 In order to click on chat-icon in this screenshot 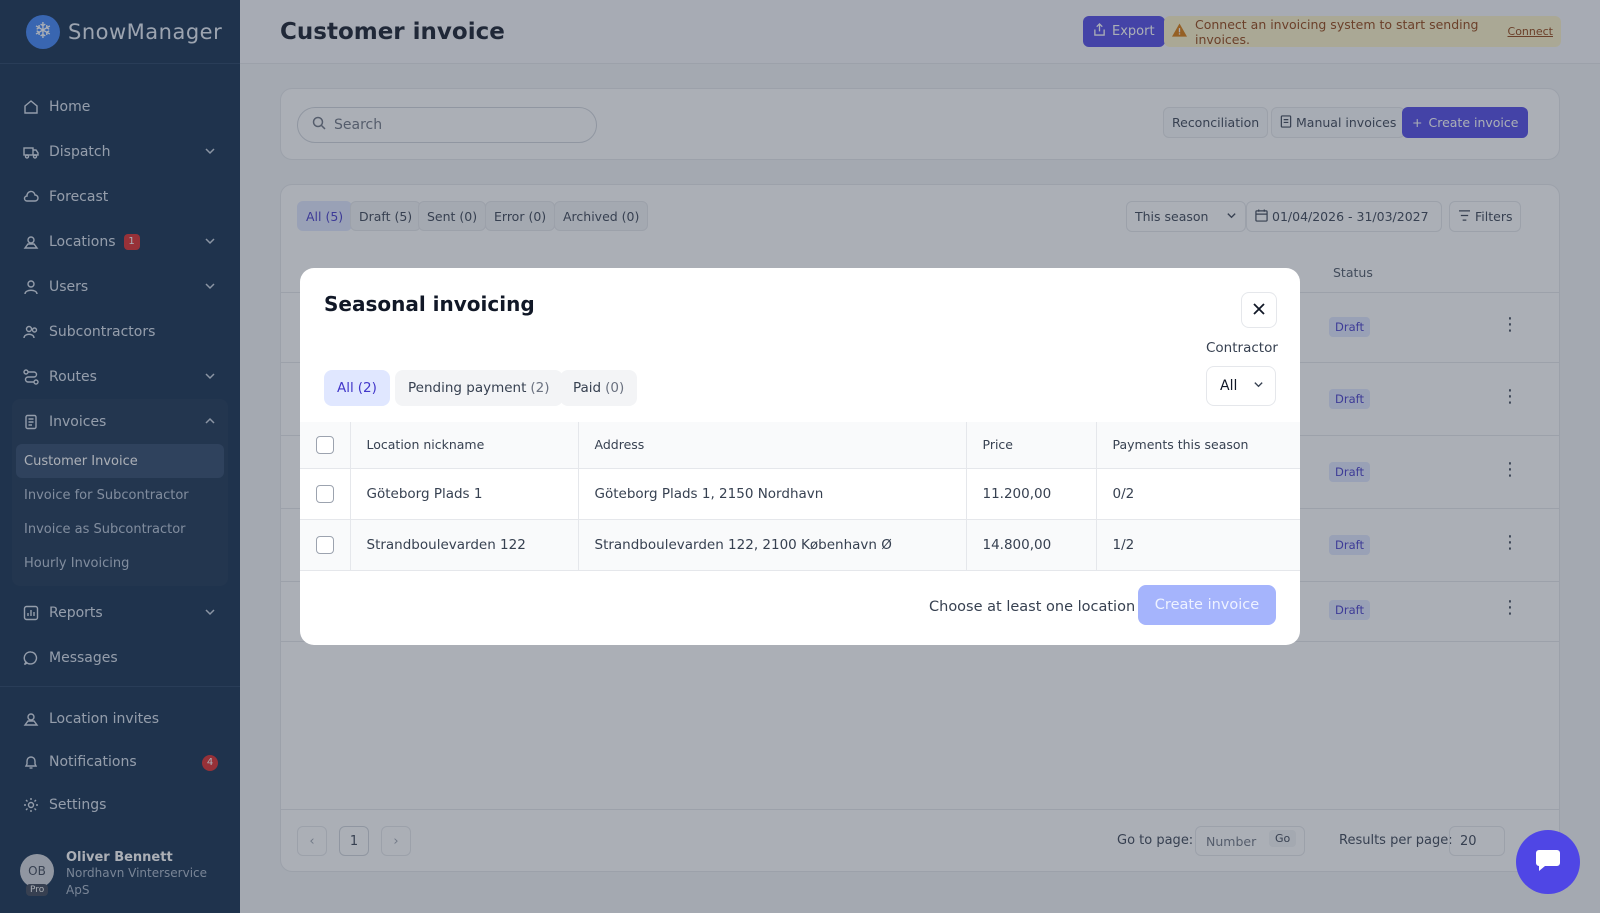, I will do `click(1548, 862)`.